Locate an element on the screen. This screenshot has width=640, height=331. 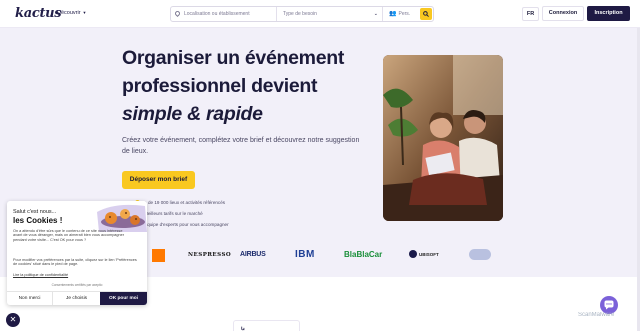
benefit-item: Équipe d'experts pour vous accompagner is located at coordinates (182, 224).